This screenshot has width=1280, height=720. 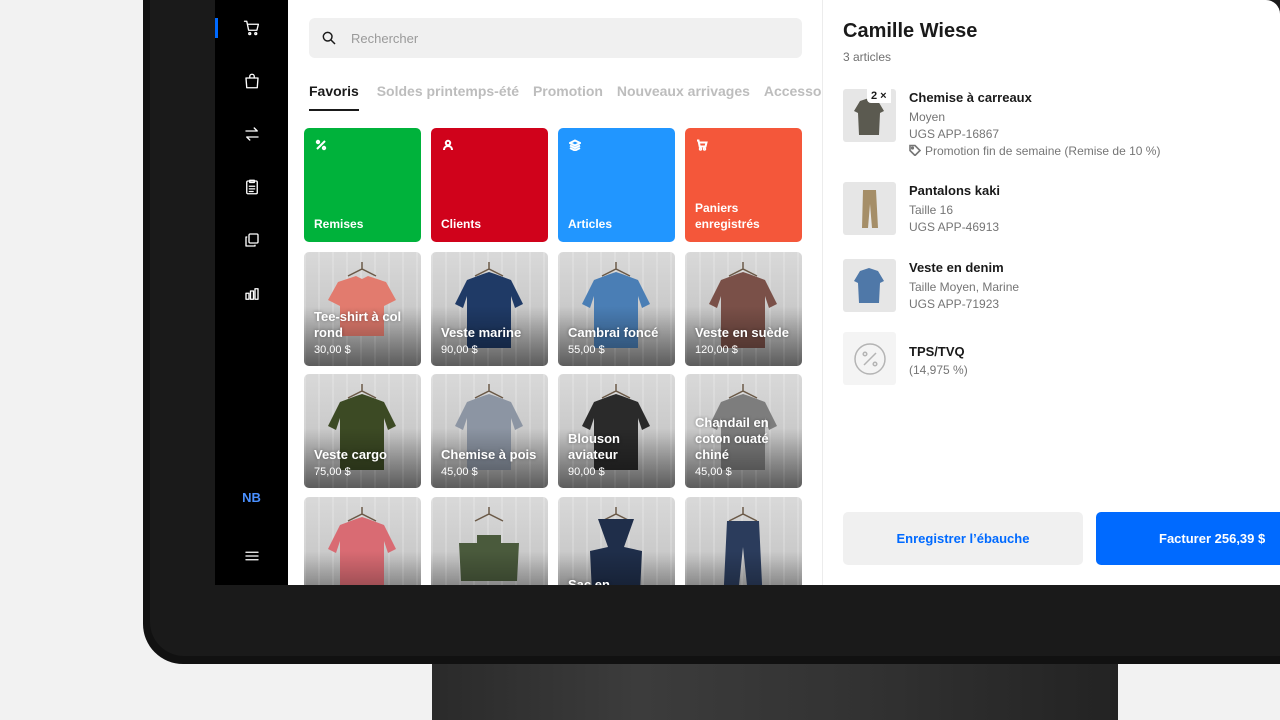 I want to click on person-icon, so click(x=448, y=144).